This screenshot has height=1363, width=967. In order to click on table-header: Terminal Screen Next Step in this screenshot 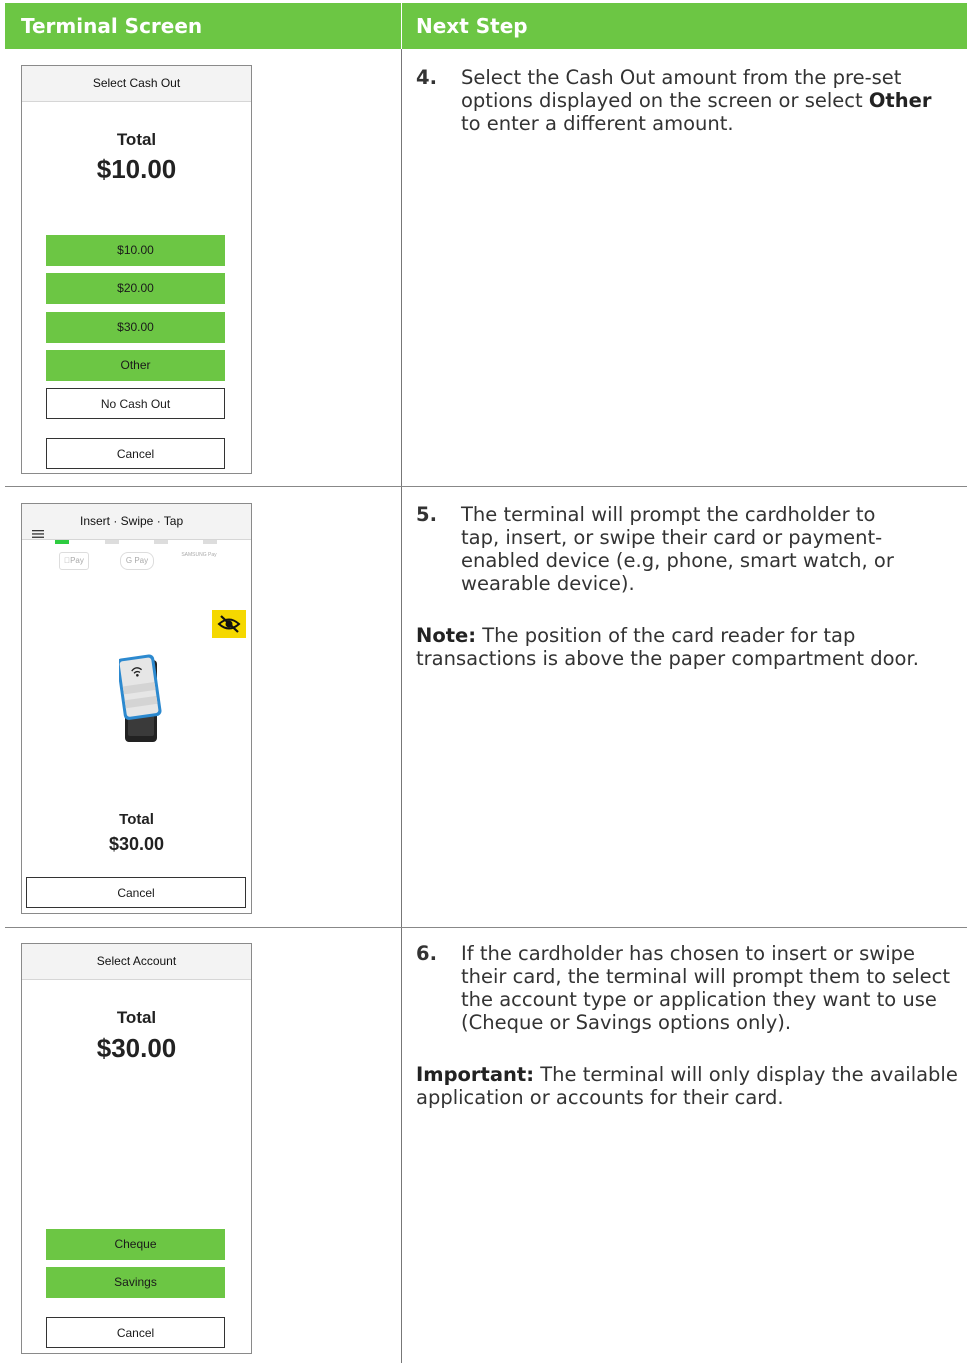, I will do `click(486, 26)`.